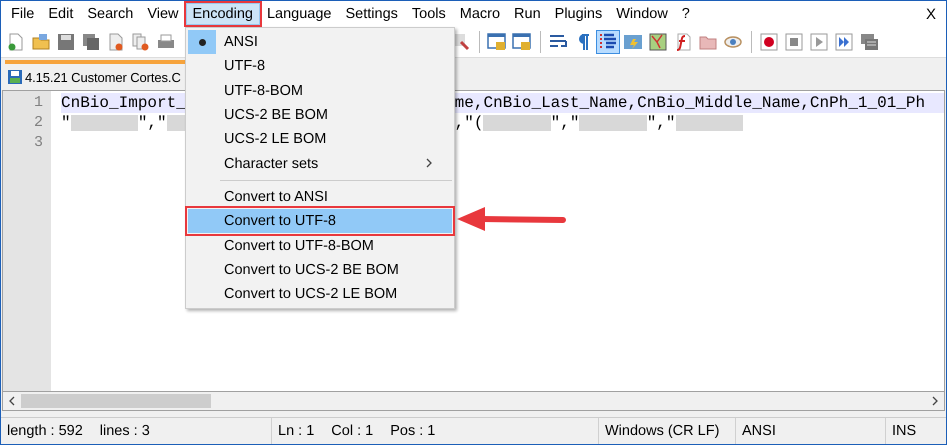 This screenshot has width=947, height=445. What do you see at coordinates (125, 431) in the screenshot?
I see `status-text: lines : 3` at bounding box center [125, 431].